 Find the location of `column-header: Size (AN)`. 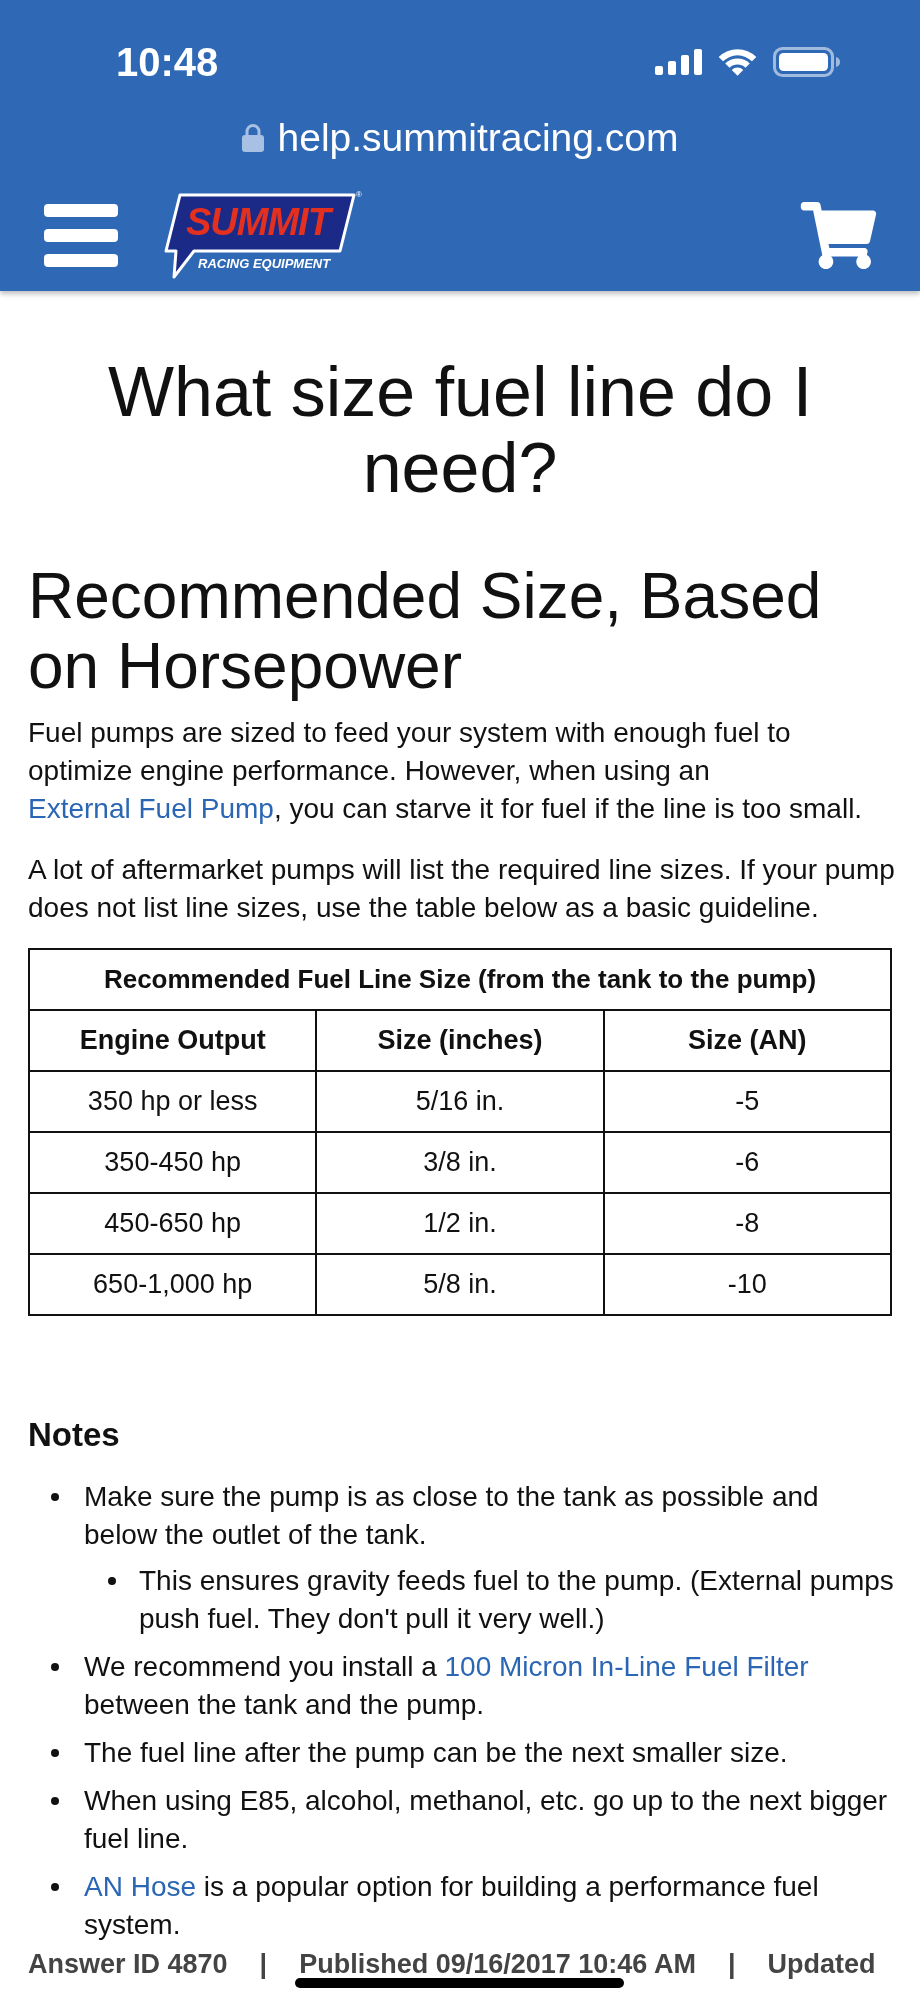

column-header: Size (AN) is located at coordinates (747, 1040).